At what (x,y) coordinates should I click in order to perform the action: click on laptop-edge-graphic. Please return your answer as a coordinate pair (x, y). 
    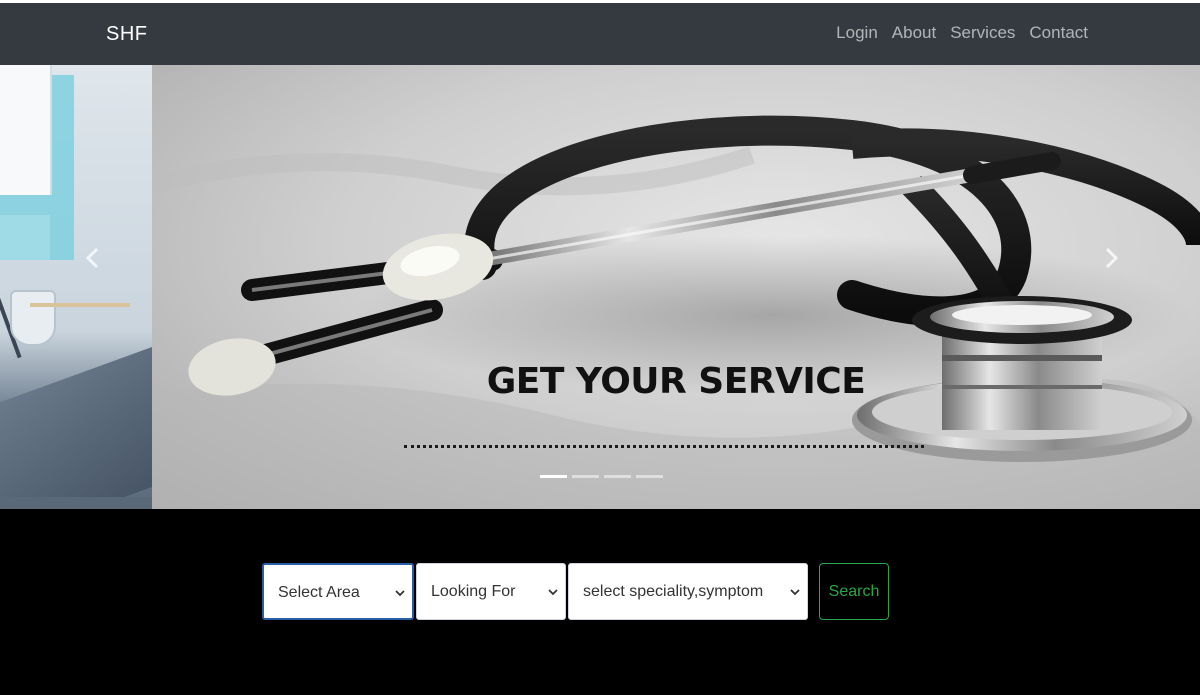
    Looking at the image, I should click on (76, 503).